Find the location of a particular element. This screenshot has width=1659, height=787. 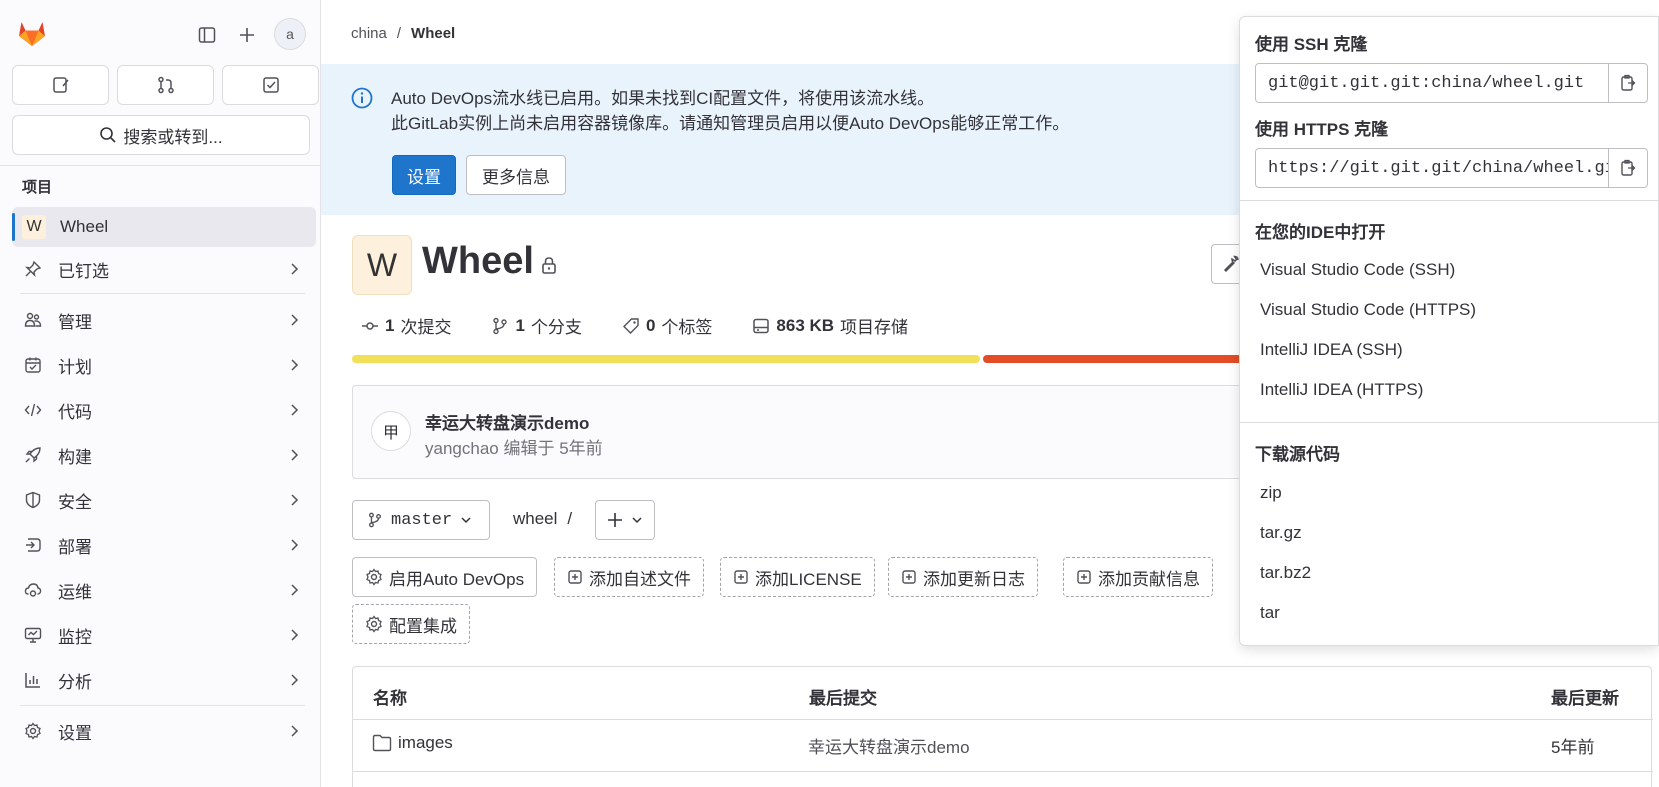

updated-time: 5年前 is located at coordinates (1573, 747).